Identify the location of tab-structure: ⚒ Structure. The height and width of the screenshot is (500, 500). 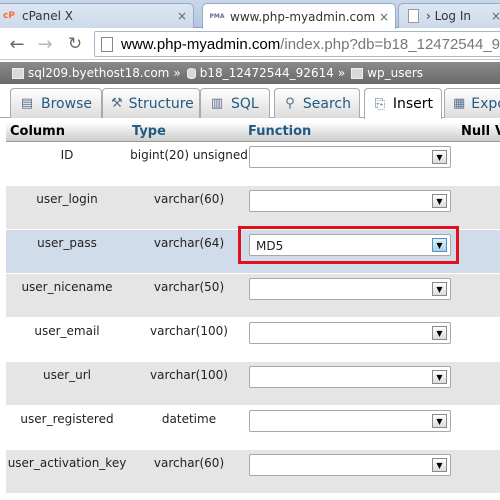
(151, 103).